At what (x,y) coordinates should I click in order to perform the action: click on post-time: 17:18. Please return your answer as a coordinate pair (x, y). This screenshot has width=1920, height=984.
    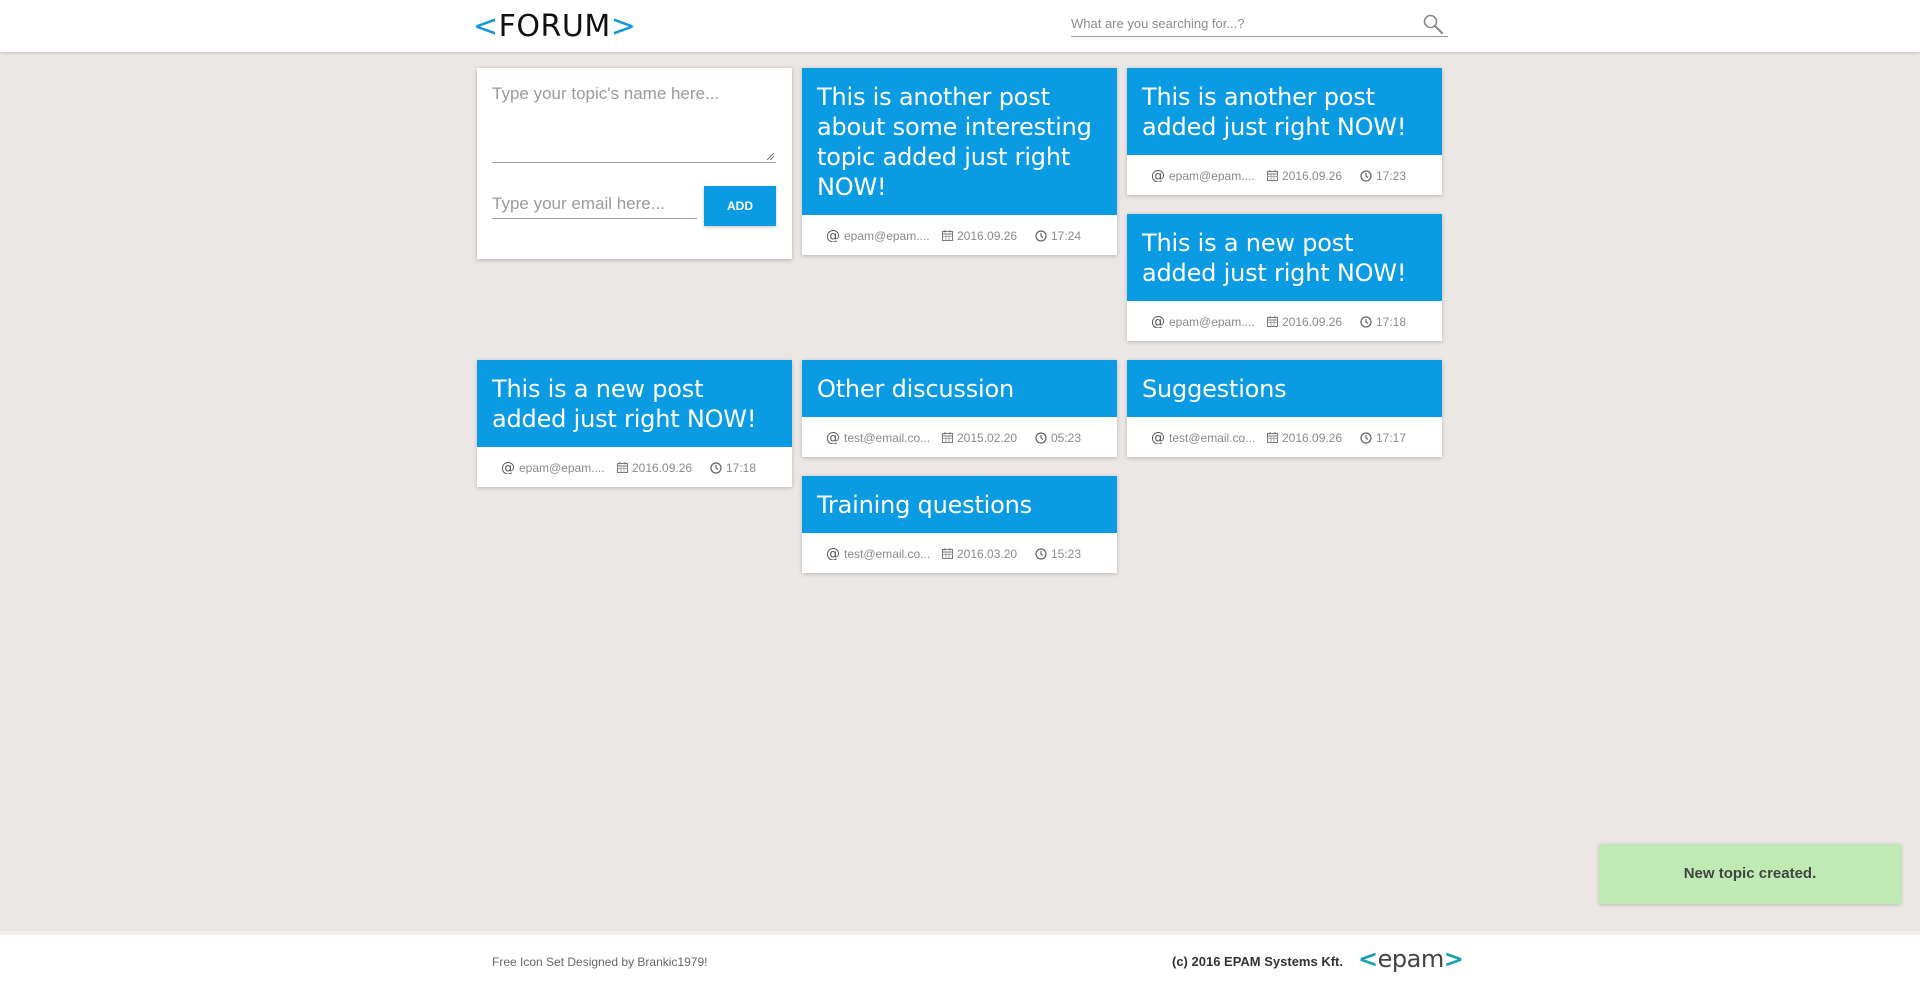
    Looking at the image, I should click on (1383, 321).